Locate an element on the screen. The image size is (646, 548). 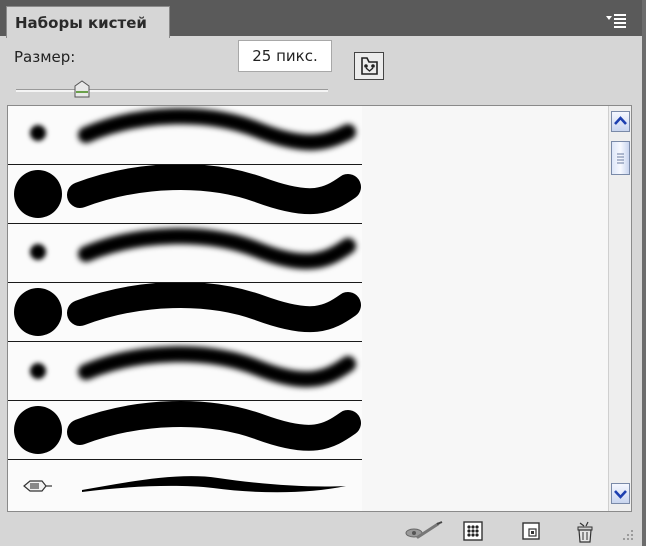
scroll-down-button is located at coordinates (620, 493).